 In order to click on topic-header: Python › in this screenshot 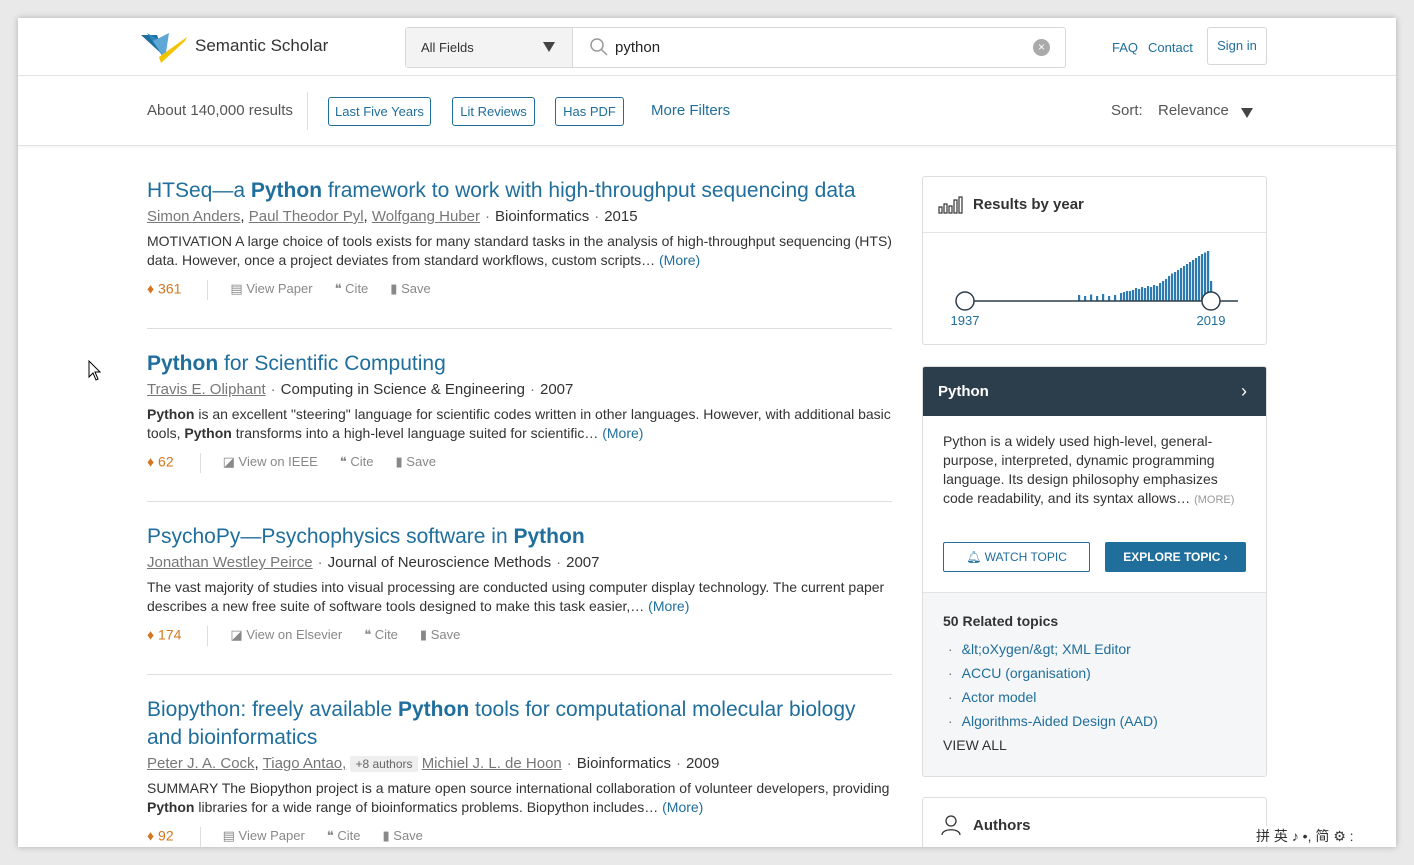, I will do `click(1094, 391)`.